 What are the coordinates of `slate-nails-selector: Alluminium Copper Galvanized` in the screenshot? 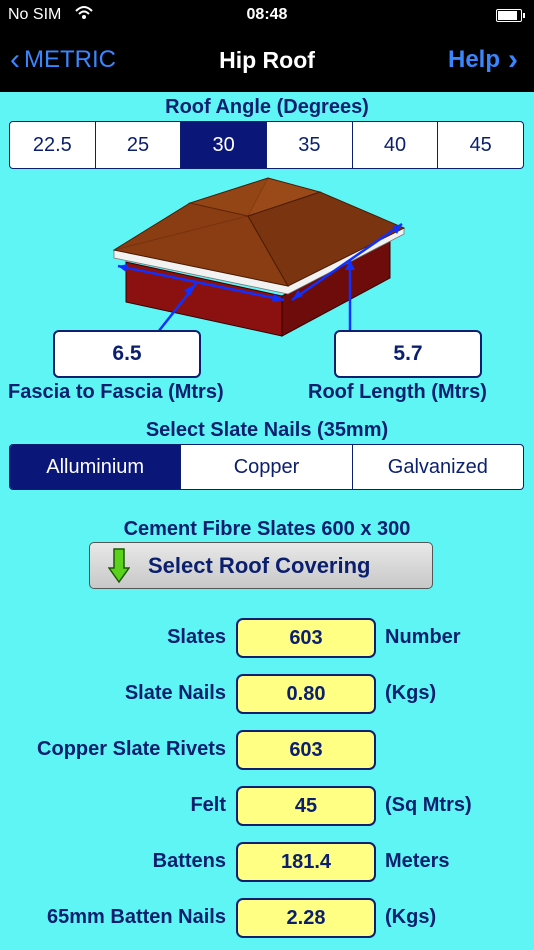 It's located at (266, 467).